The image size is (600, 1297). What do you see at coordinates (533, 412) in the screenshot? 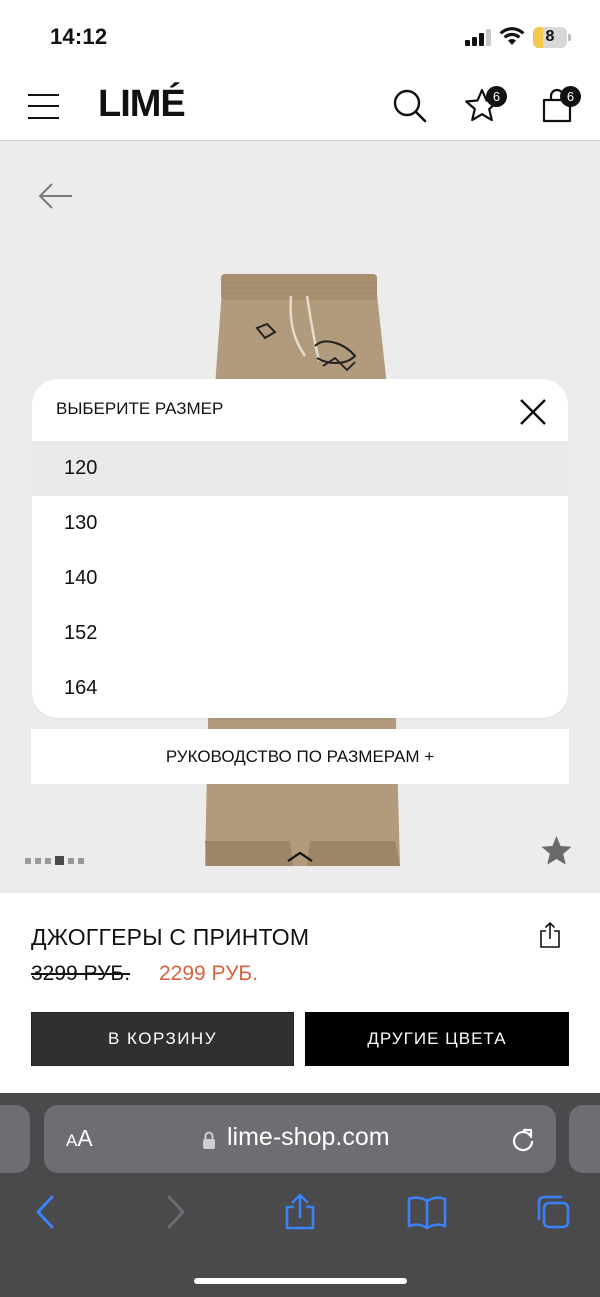
I see `close-icon` at bounding box center [533, 412].